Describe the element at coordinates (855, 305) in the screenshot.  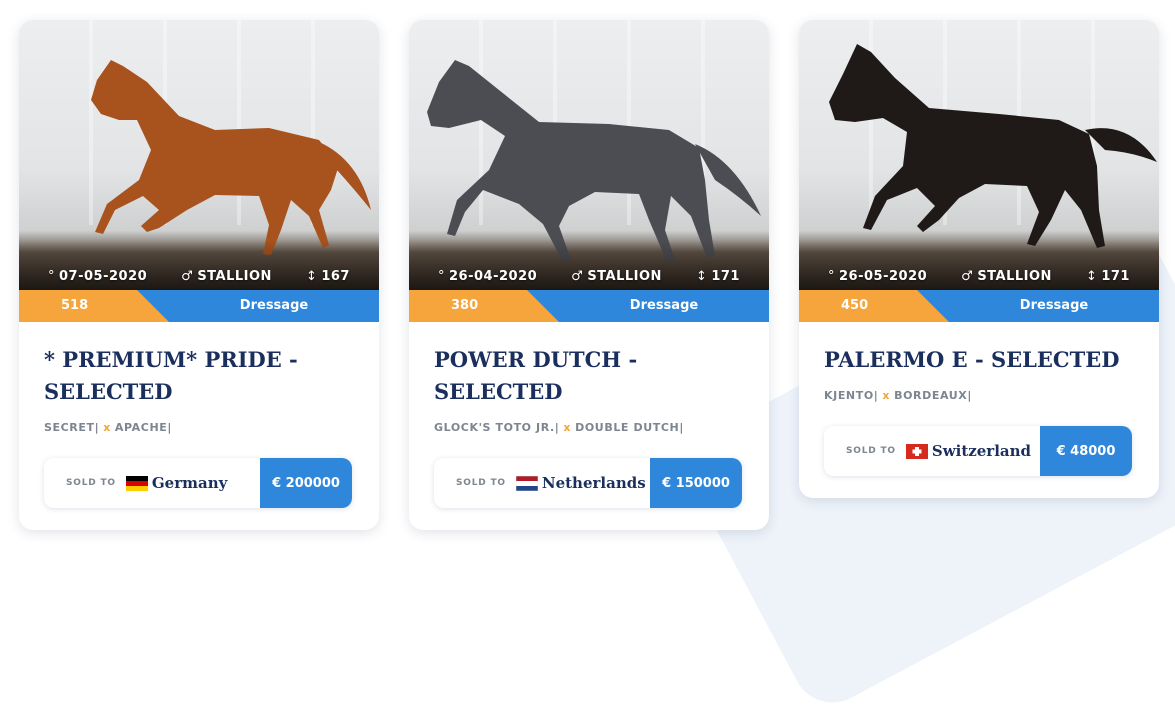
I see `score-value: 450` at that location.